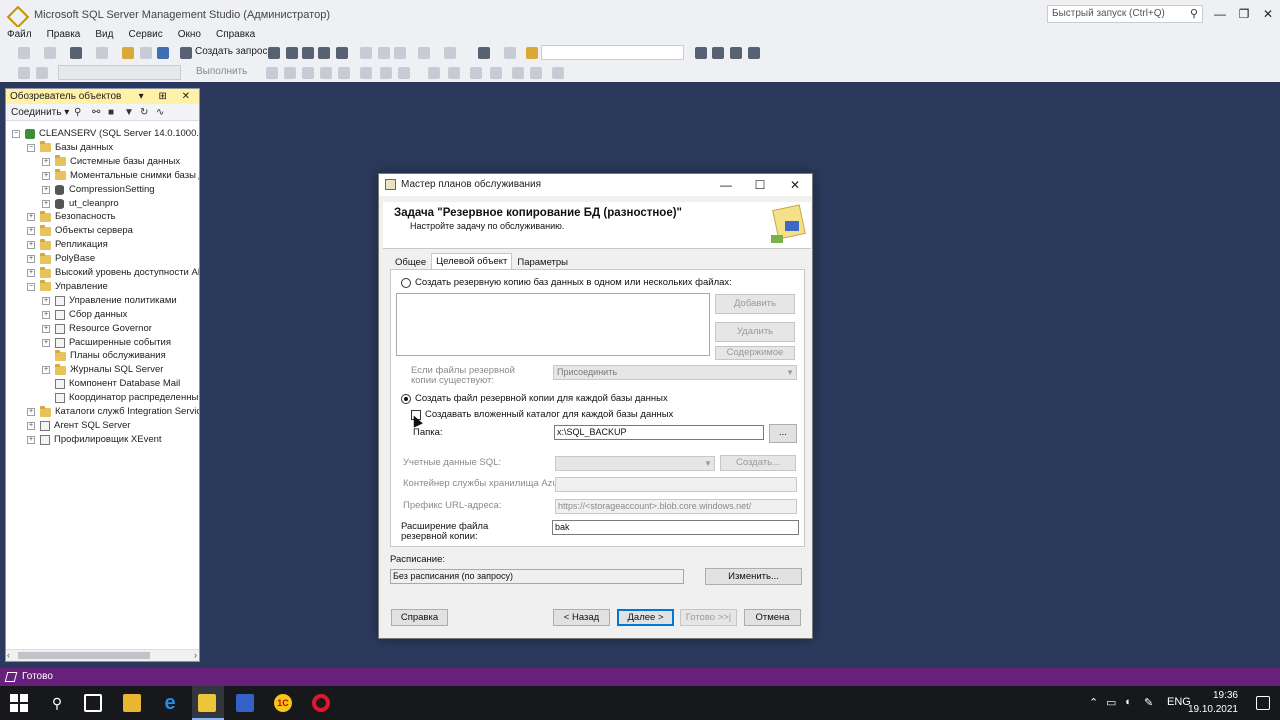 Image resolution: width=1280 pixels, height=720 pixels. I want to click on collapse-icon: −, so click(31, 147).